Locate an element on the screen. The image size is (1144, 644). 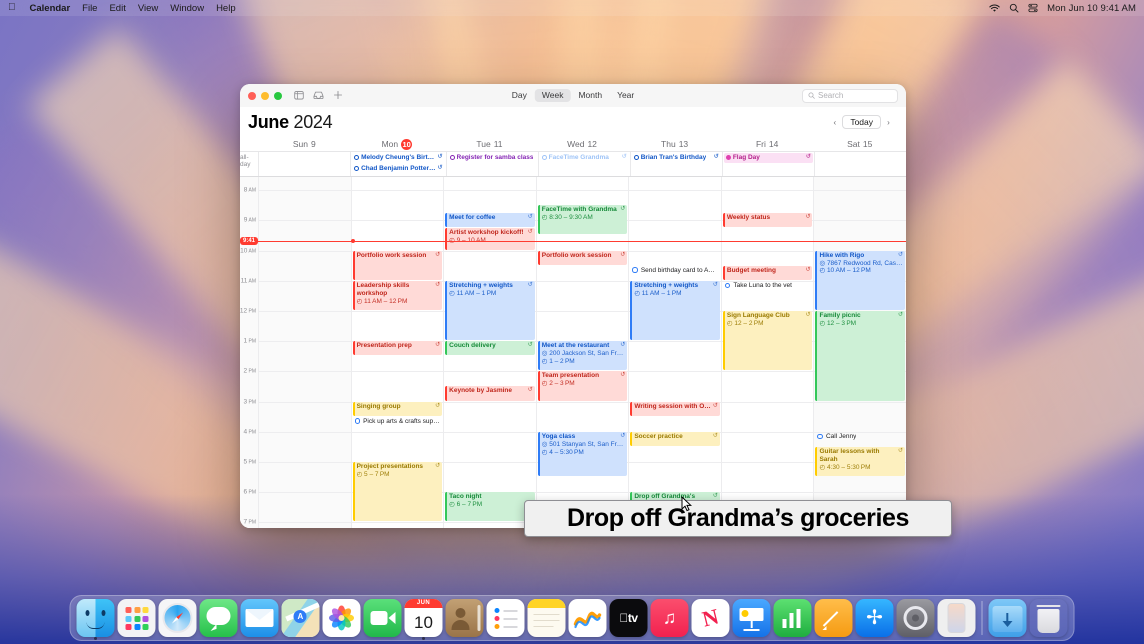
all-day-event: Melody Cheung's Birt… ↺ is located at coordinates (398, 158).